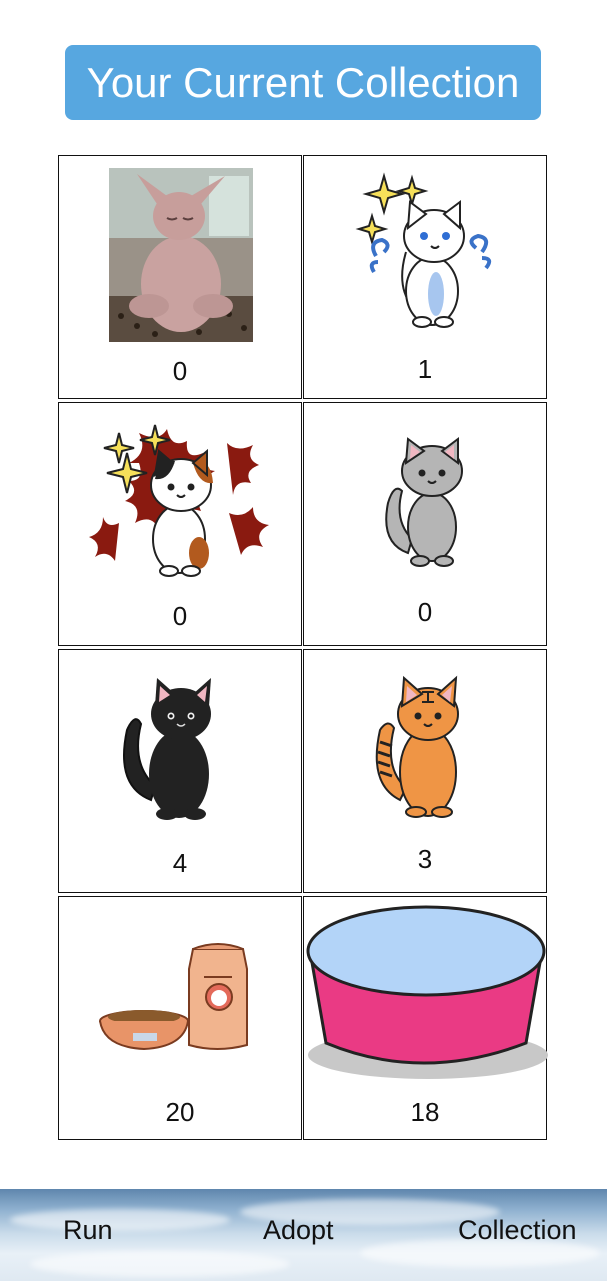  Describe the element at coordinates (425, 771) in the screenshot. I see `collection-cell-orange-tabby-cat: 3` at that location.